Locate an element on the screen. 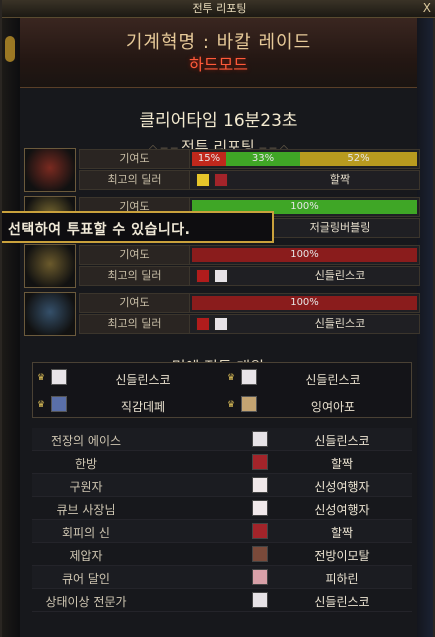 The height and width of the screenshot is (637, 435). contribution-segment: 33% is located at coordinates (263, 159).